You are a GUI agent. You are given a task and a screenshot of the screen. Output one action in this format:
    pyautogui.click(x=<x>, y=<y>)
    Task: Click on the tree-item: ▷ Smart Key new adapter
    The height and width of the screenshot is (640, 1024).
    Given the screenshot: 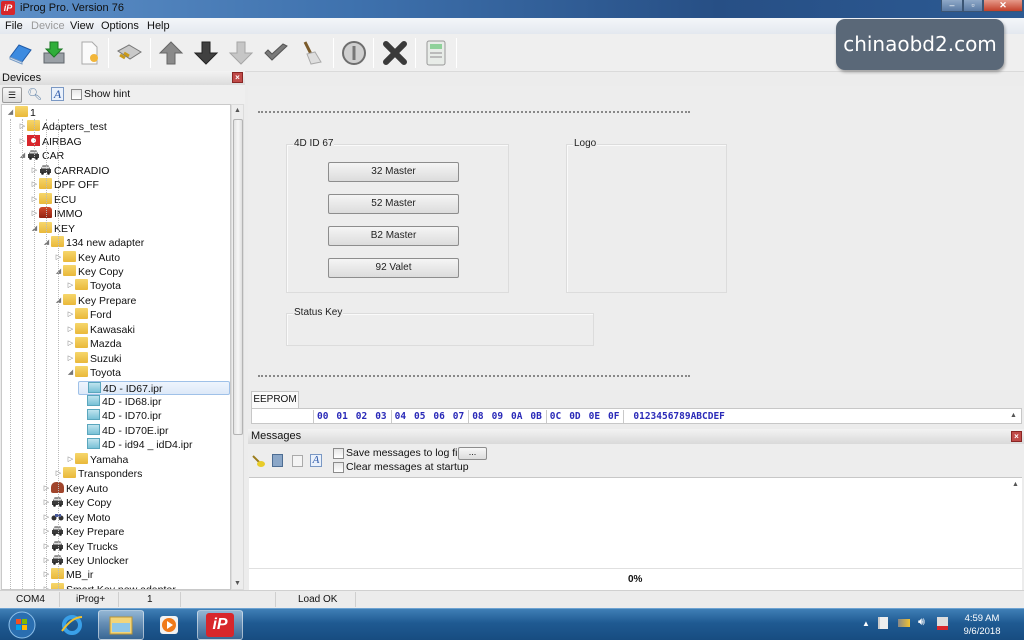 What is the action you would take?
    pyautogui.click(x=109, y=585)
    